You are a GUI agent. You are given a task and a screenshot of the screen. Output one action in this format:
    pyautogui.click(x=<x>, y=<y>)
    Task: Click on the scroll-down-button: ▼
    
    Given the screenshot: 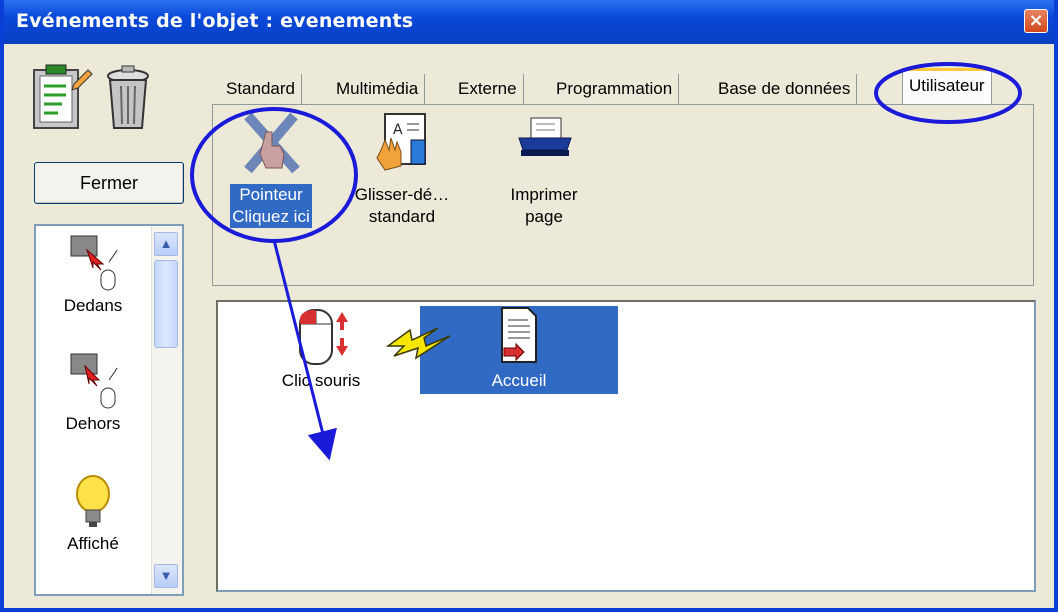 What is the action you would take?
    pyautogui.click(x=166, y=576)
    